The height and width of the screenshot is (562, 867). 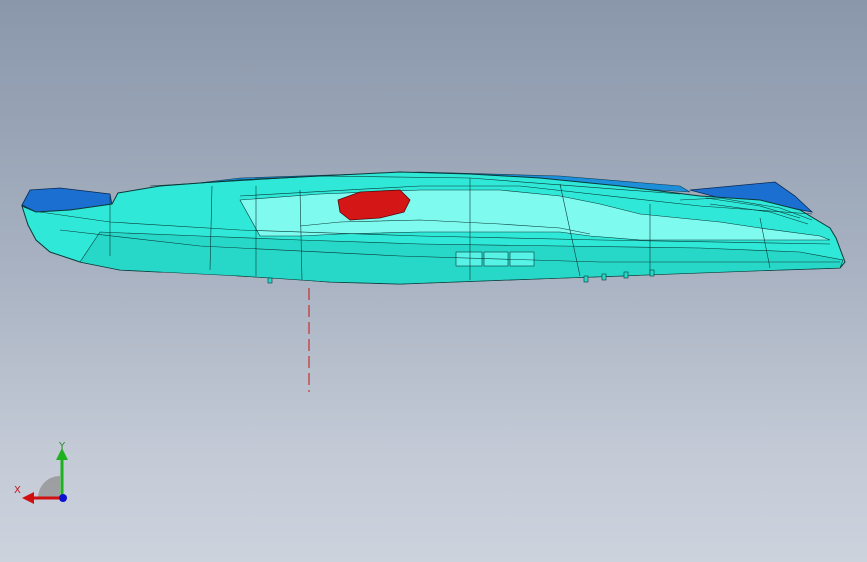 I want to click on reference-triad: Y X, so click(x=45, y=473).